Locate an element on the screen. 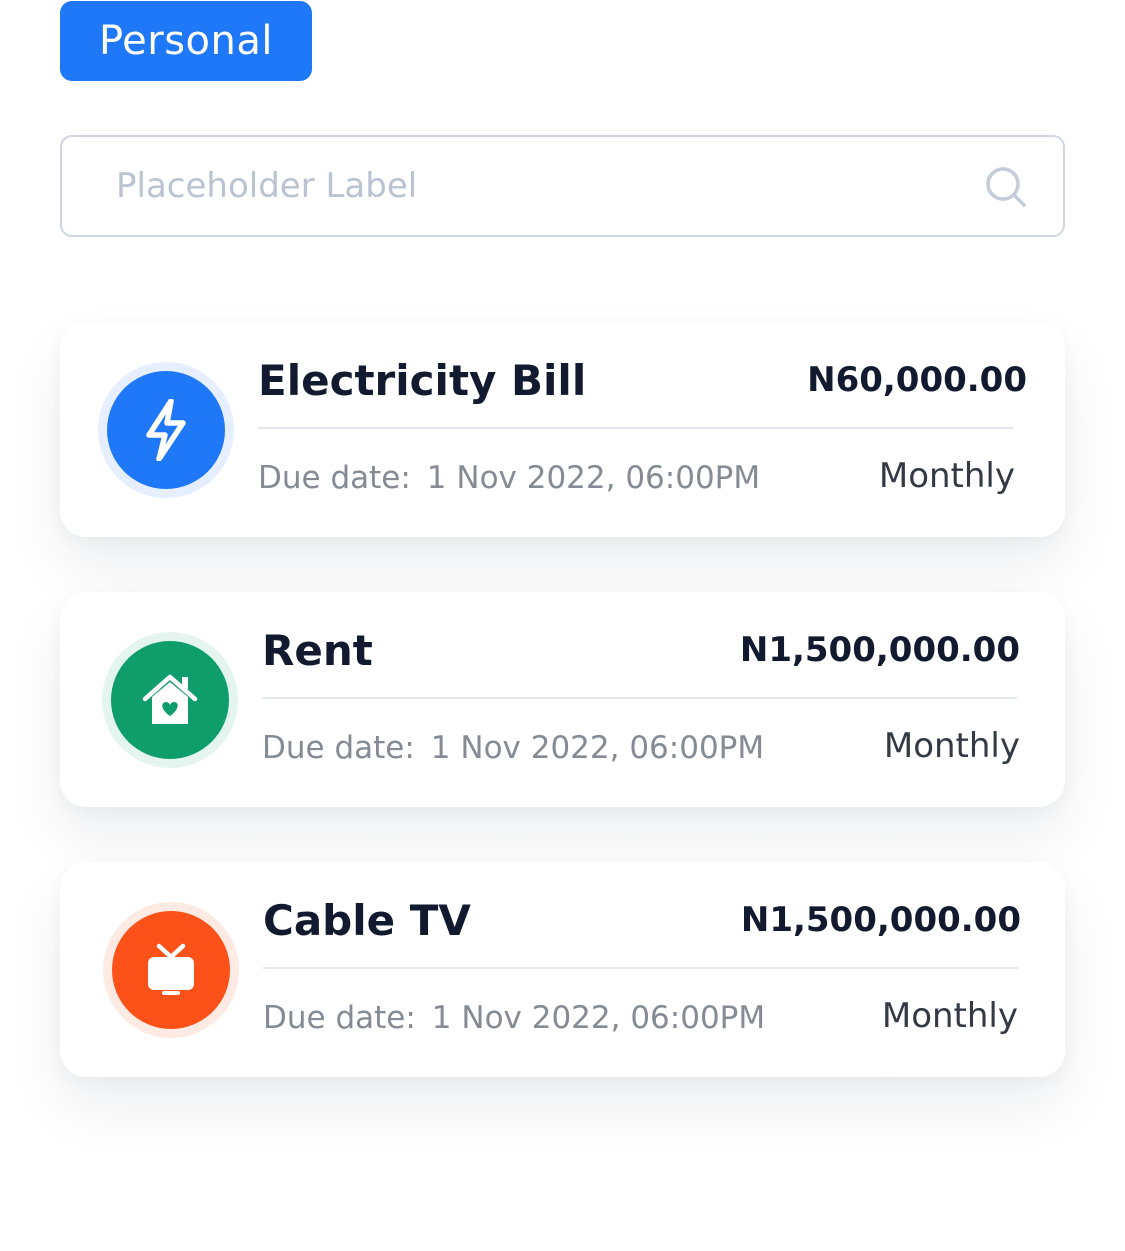 The width and height of the screenshot is (1125, 1251). tv-icon is located at coordinates (171, 969).